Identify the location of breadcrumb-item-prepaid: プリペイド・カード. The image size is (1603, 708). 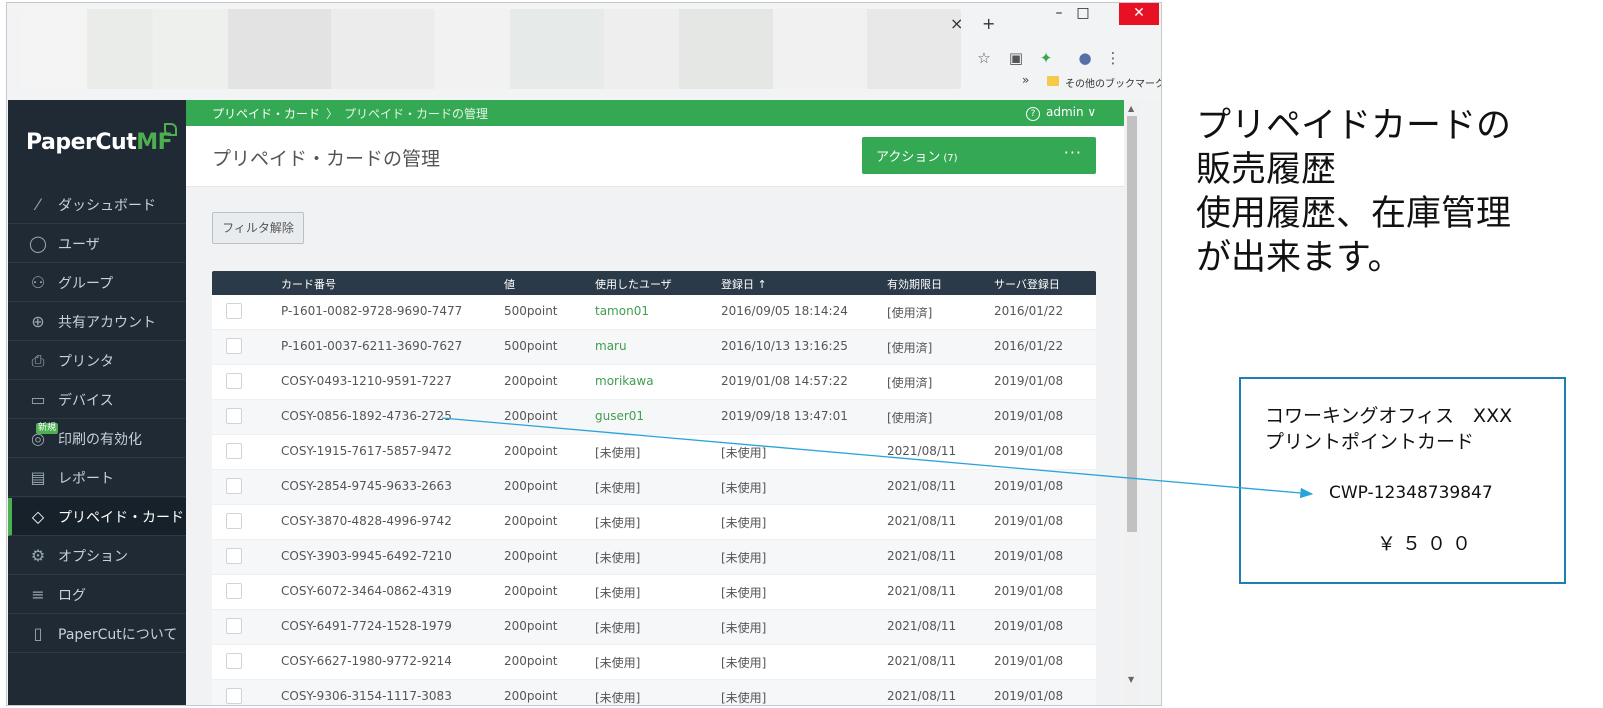
(266, 114).